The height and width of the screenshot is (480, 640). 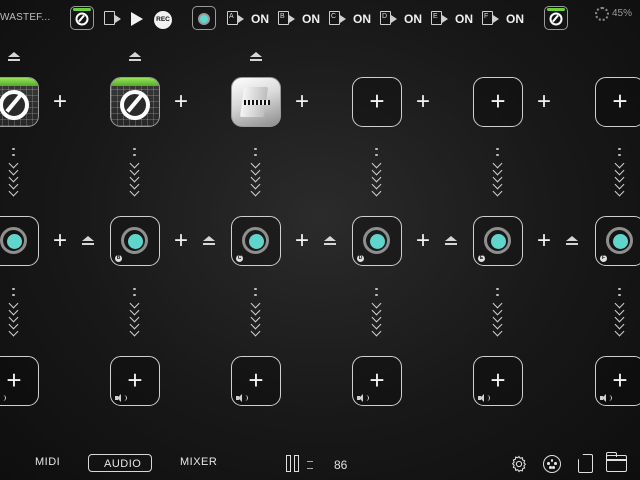 What do you see at coordinates (602, 14) in the screenshot?
I see `battery-icon` at bounding box center [602, 14].